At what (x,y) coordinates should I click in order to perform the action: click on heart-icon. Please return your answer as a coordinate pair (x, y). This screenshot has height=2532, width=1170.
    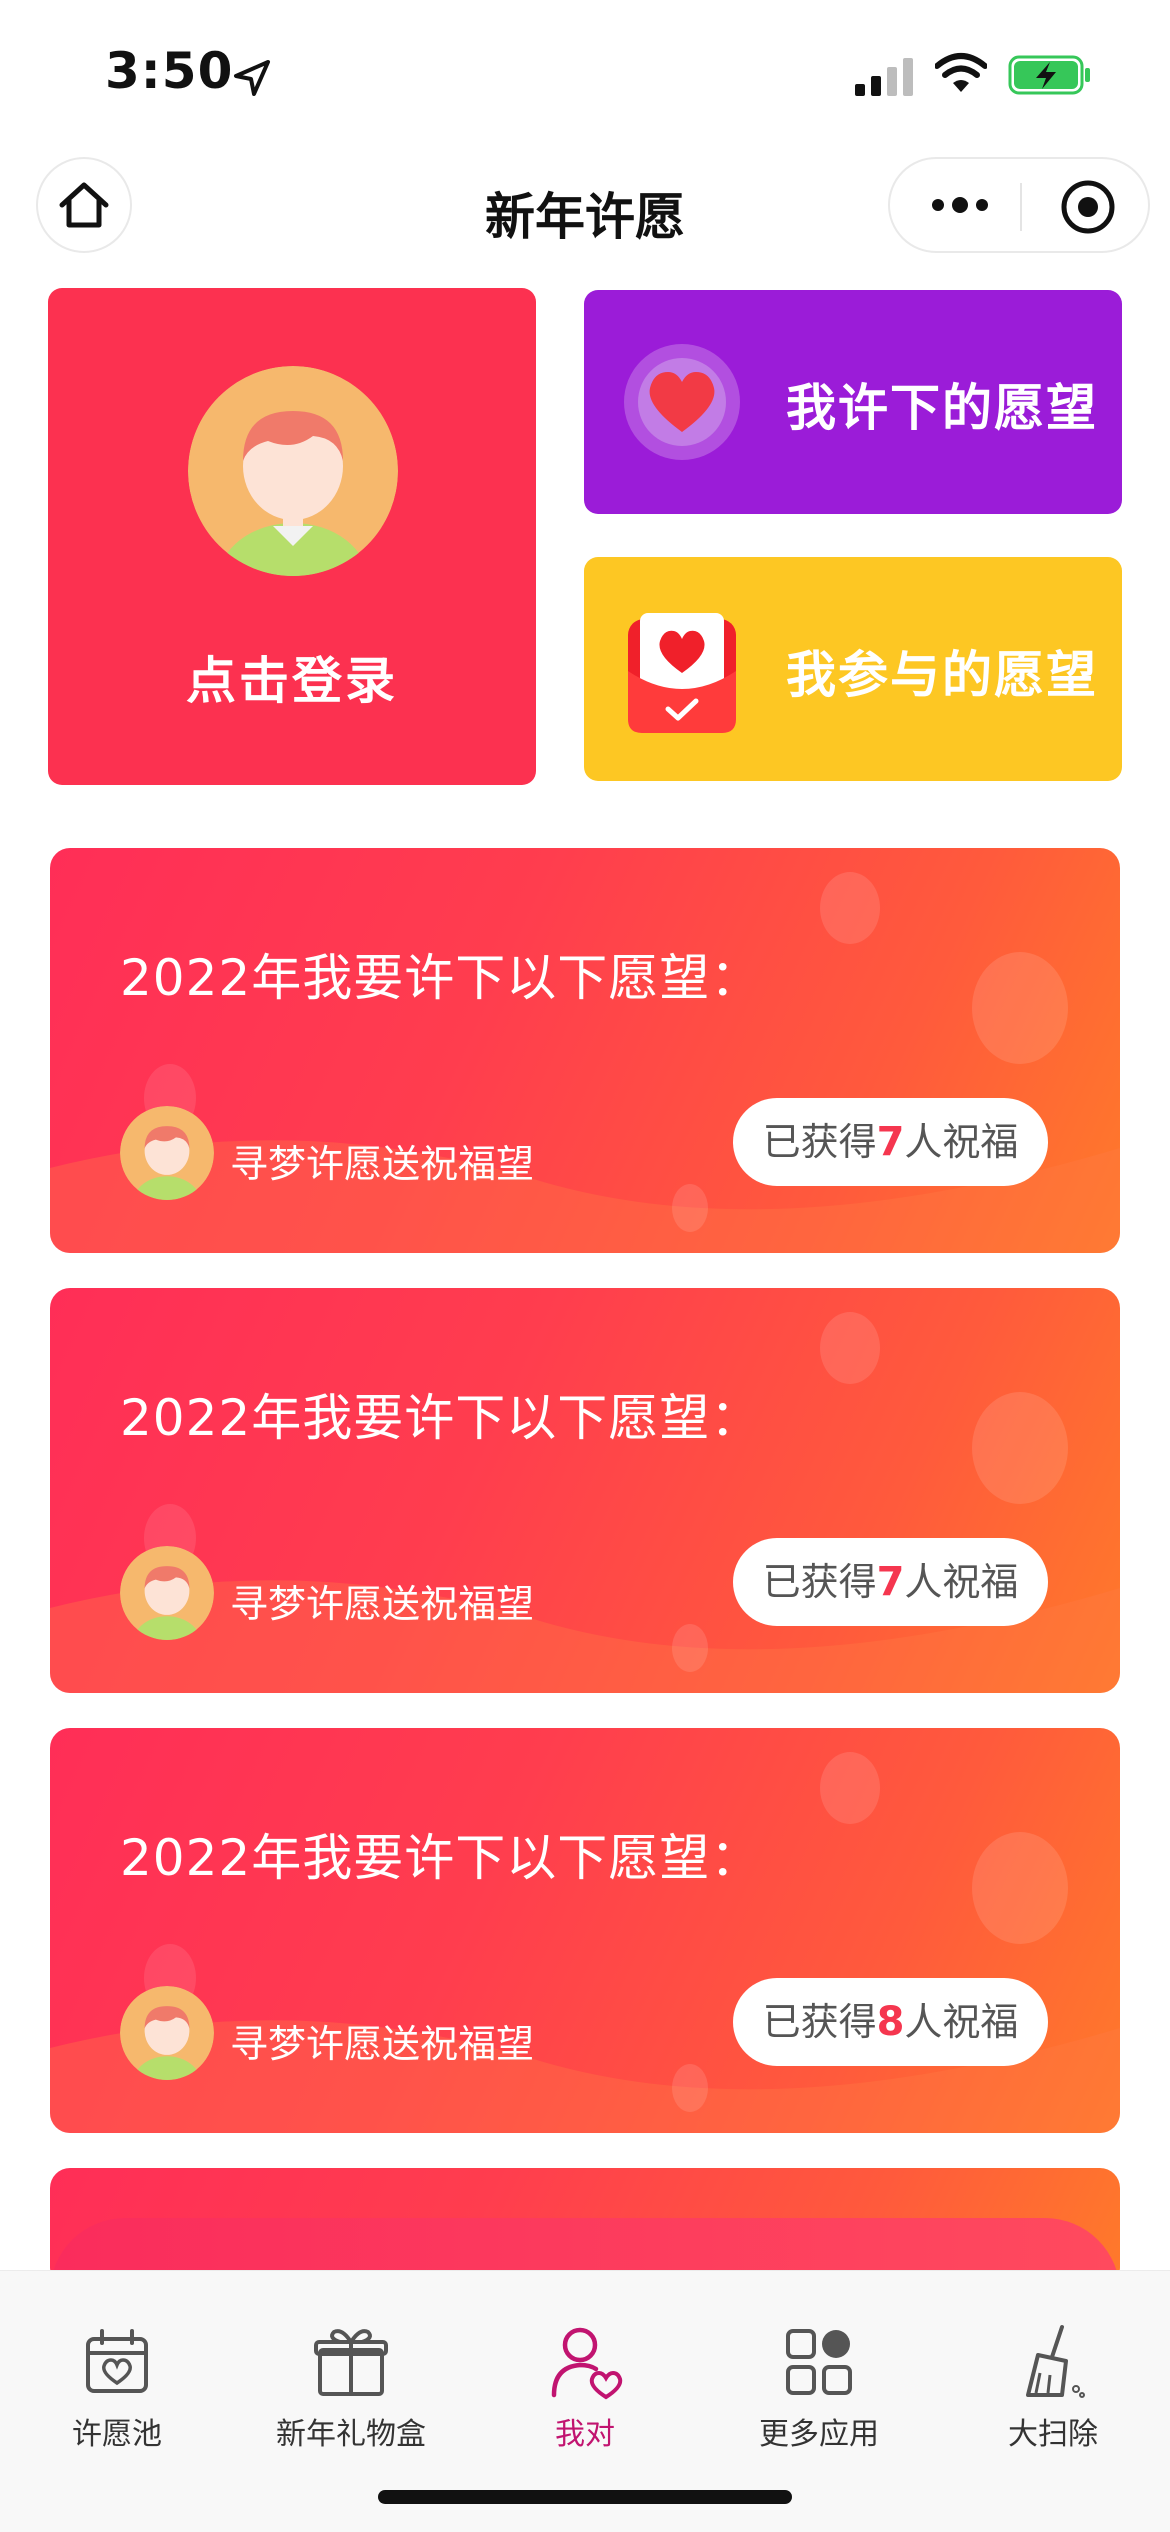
    Looking at the image, I should click on (682, 402).